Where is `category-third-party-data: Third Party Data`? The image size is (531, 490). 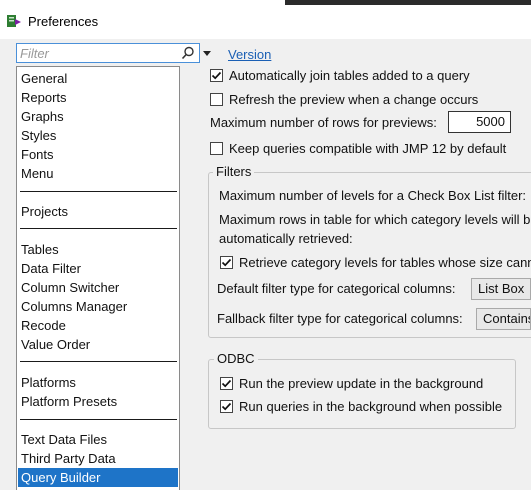 category-third-party-data: Third Party Data is located at coordinates (98, 458).